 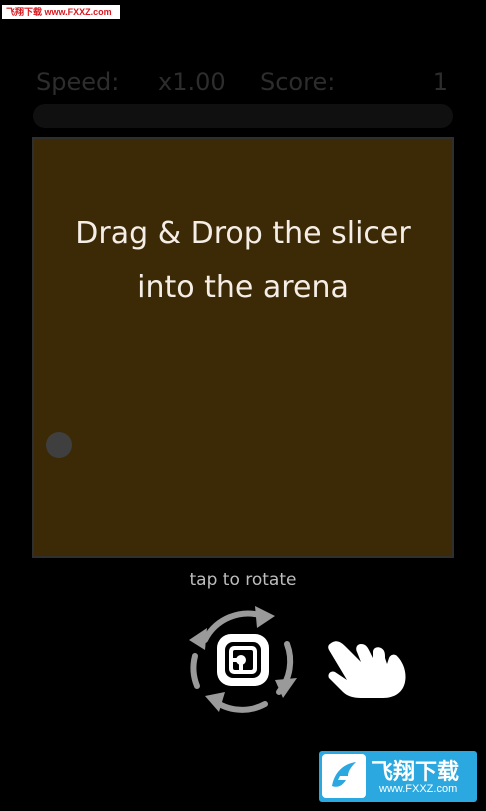 I want to click on ball, so click(x=59, y=445).